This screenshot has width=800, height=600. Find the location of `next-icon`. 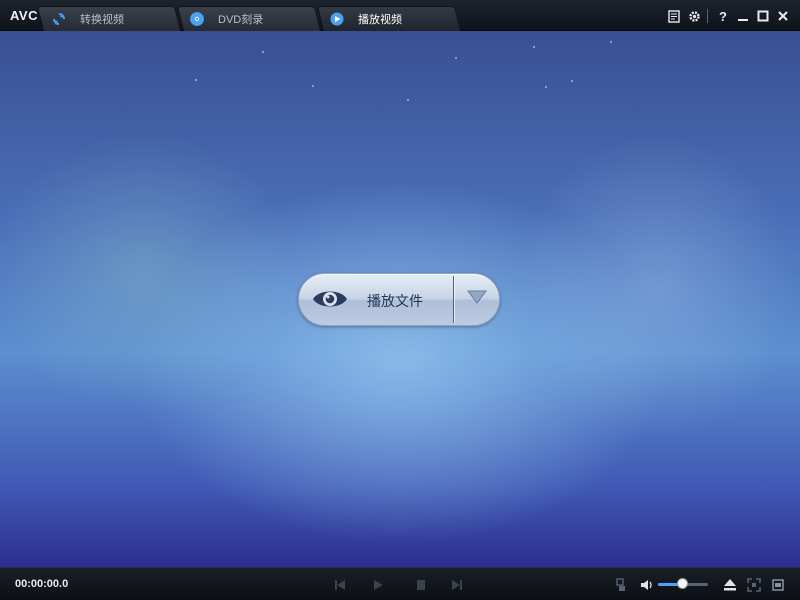

next-icon is located at coordinates (457, 585).